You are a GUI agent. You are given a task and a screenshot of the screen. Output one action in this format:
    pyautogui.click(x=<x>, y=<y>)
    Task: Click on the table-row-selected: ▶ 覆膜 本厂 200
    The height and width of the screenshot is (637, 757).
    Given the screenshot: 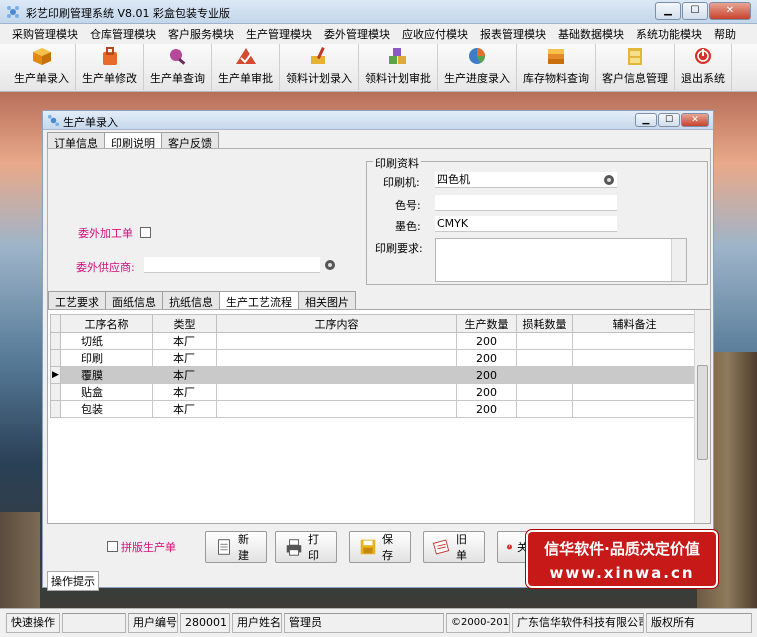 What is the action you would take?
    pyautogui.click(x=373, y=375)
    